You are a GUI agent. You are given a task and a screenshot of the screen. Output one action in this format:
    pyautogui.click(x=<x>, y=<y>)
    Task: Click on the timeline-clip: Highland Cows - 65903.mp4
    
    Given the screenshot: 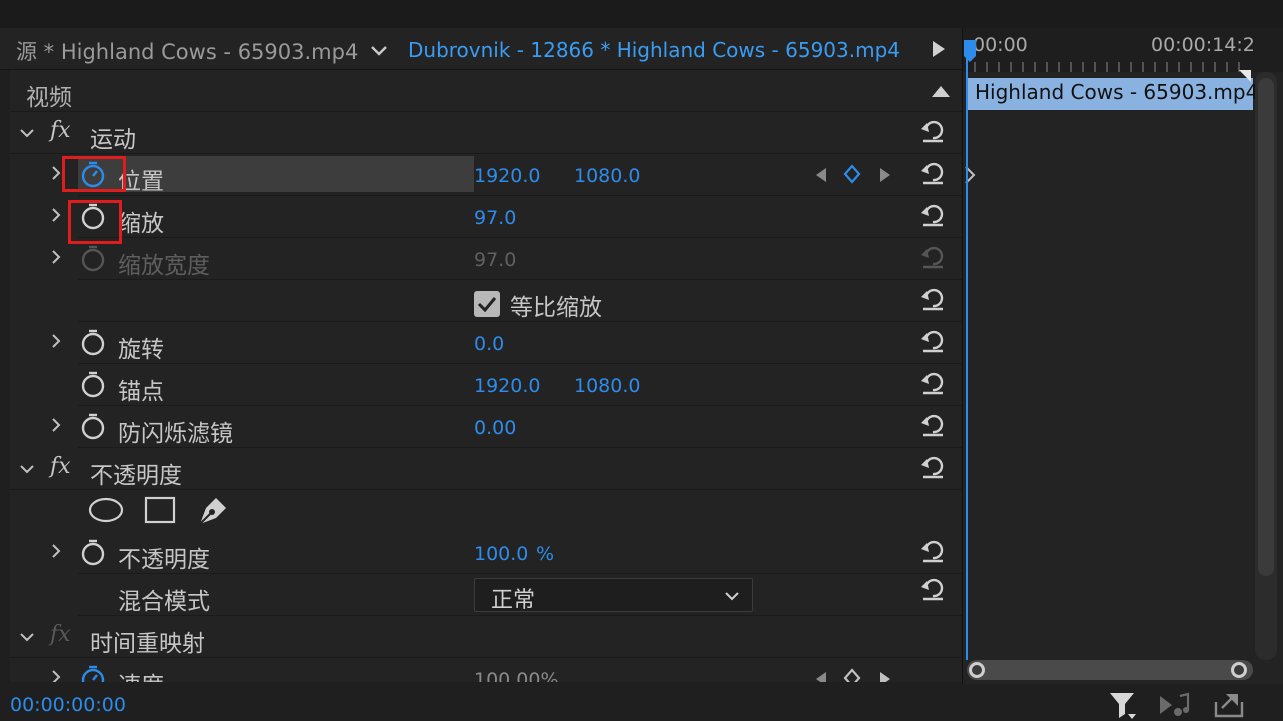 What is the action you would take?
    pyautogui.click(x=1112, y=94)
    